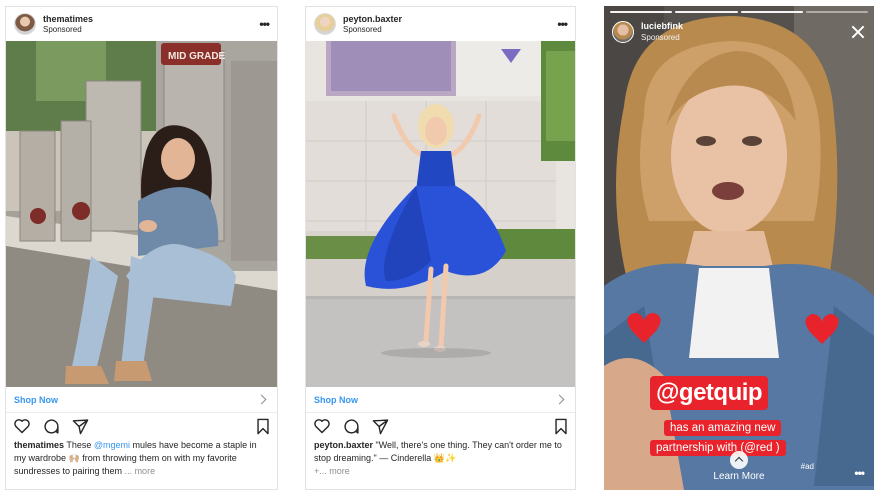  I want to click on post-header: peyton.baxter Sponsored •••, so click(440, 24).